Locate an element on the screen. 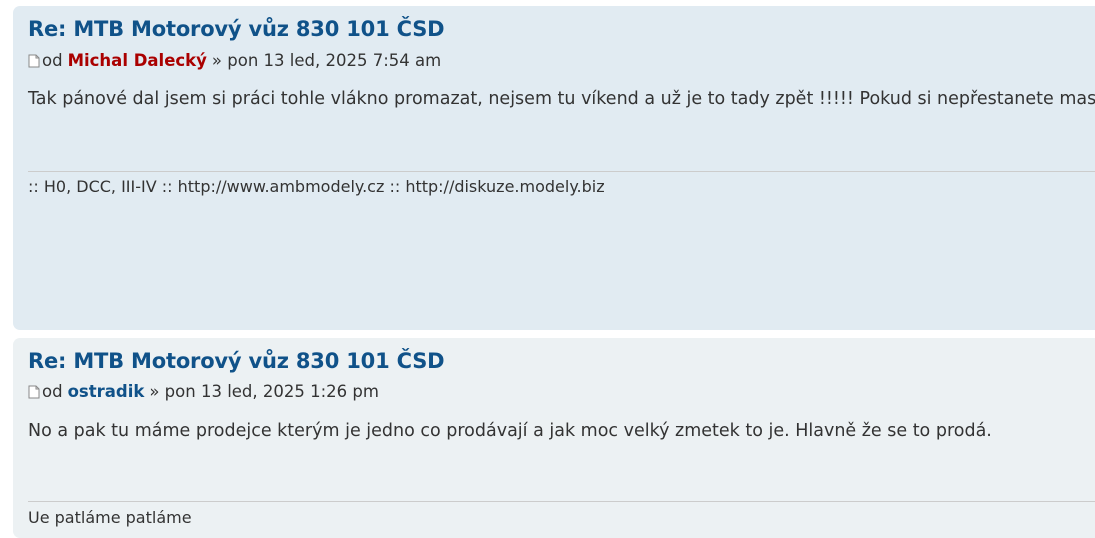 The image size is (1095, 538). post-date: » pon 13 led, 2025 7:54 am is located at coordinates (326, 60).